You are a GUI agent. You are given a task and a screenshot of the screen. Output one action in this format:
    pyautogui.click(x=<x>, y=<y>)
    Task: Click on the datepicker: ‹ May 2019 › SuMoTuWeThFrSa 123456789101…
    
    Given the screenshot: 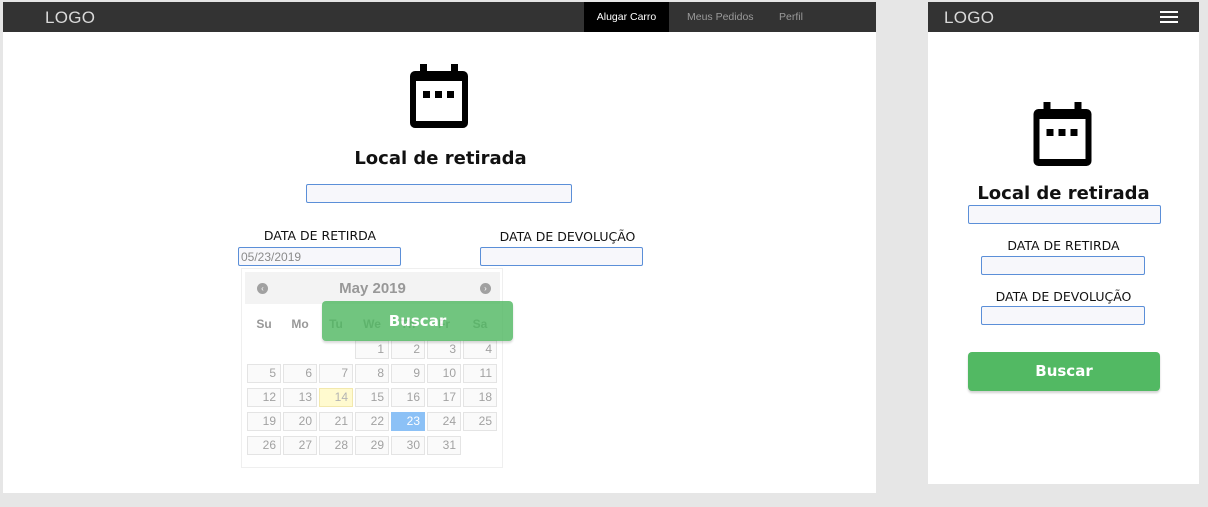 What is the action you would take?
    pyautogui.click(x=372, y=368)
    